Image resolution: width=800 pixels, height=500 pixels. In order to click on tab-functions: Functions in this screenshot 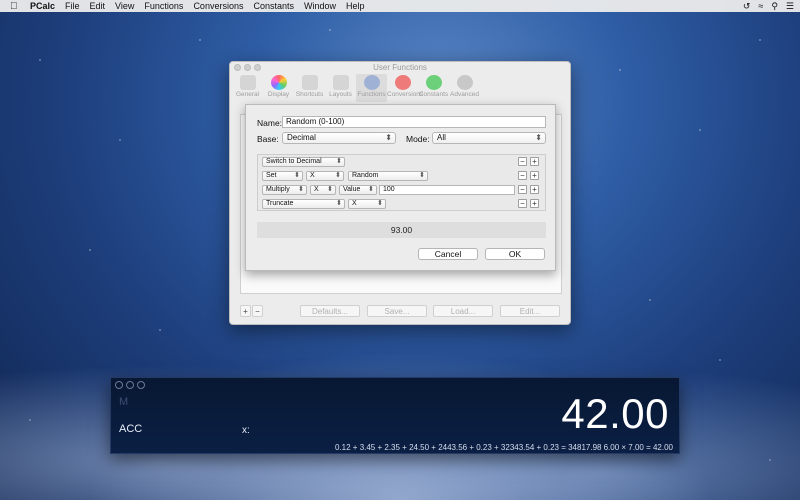, I will do `click(371, 88)`.